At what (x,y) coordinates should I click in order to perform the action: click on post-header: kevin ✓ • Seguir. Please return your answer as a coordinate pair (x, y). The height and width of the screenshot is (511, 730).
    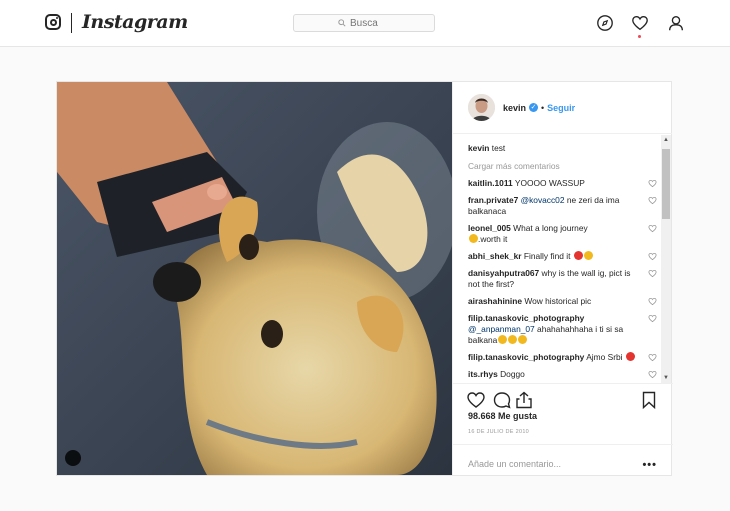
    Looking at the image, I should click on (562, 108).